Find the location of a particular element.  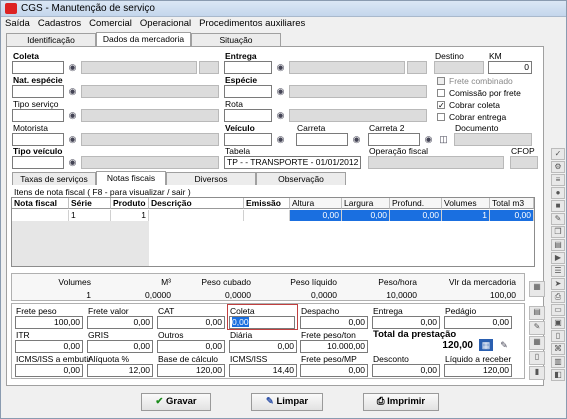

stack-icon: ▥ is located at coordinates (558, 362).